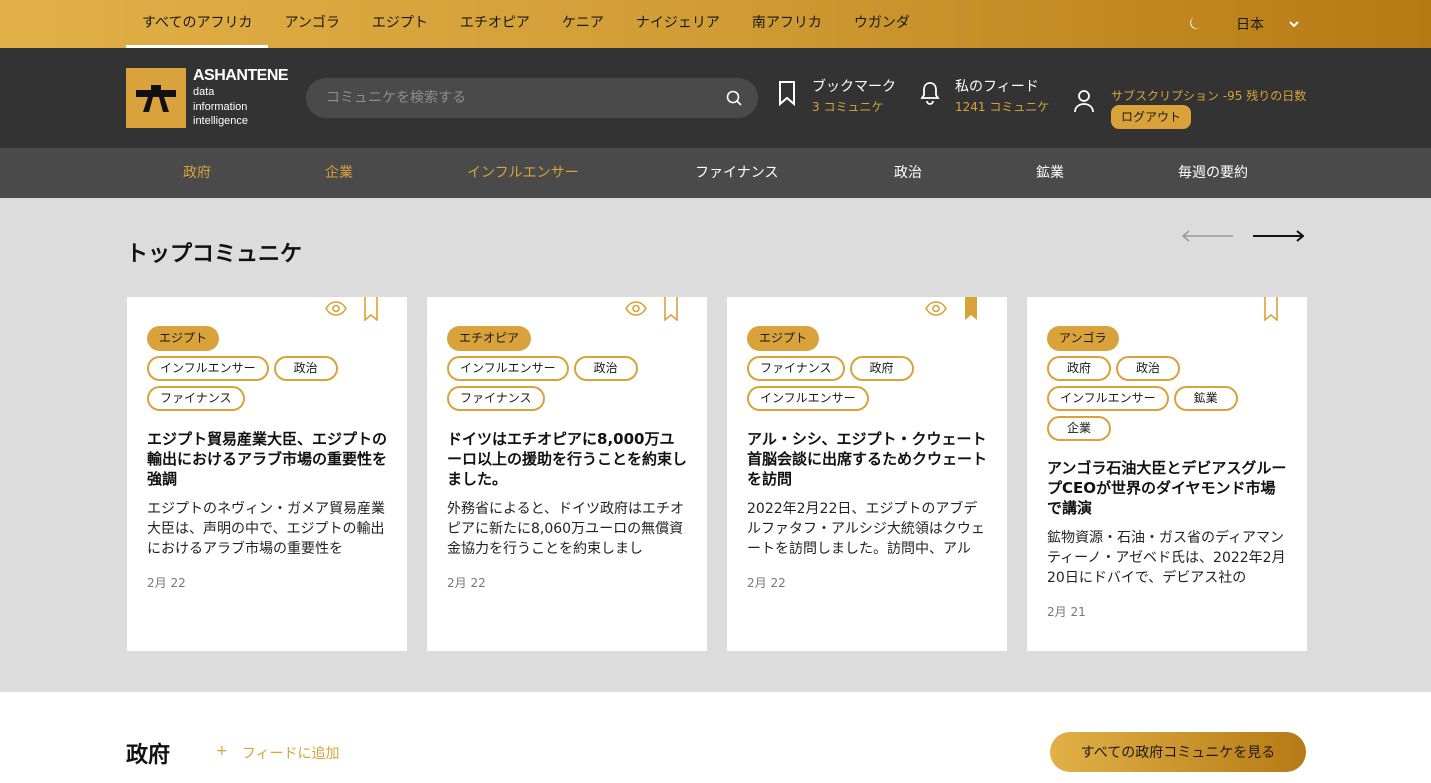 This screenshot has width=1431, height=783. Describe the element at coordinates (495, 24) in the screenshot. I see `country-tab-ethiopia: エチオピア` at that location.